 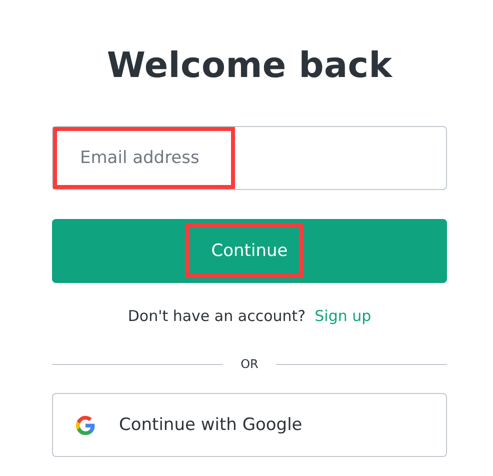 I want to click on social-login-button: Continue with Google, so click(x=249, y=425).